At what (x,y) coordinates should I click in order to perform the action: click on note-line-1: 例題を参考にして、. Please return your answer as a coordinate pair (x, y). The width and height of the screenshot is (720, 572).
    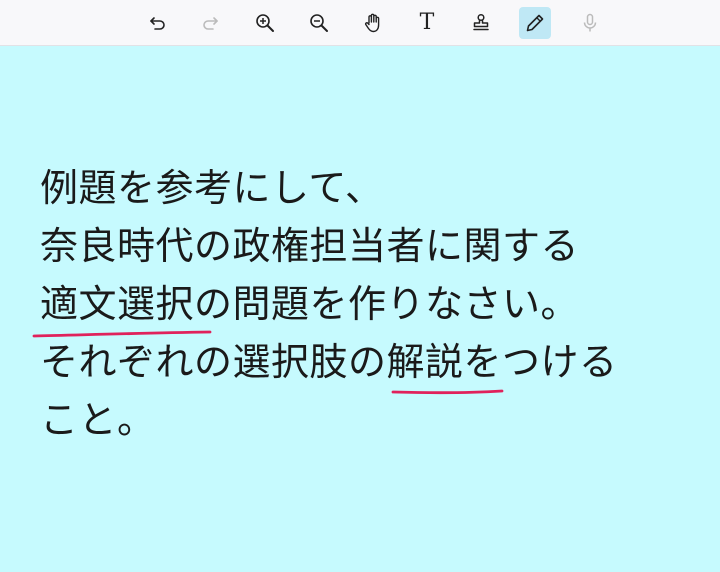
    Looking at the image, I should click on (212, 188).